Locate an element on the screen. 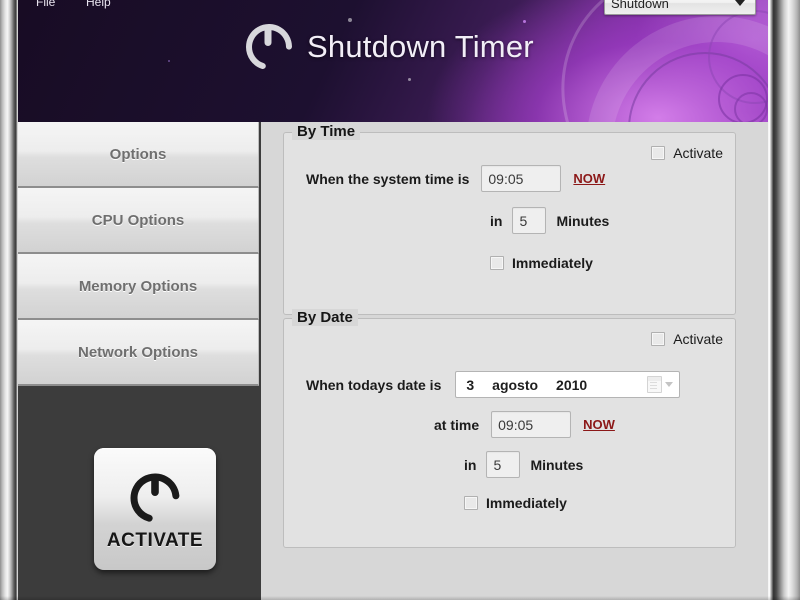 The width and height of the screenshot is (800, 600). header-decoration-ring is located at coordinates (751, 107).